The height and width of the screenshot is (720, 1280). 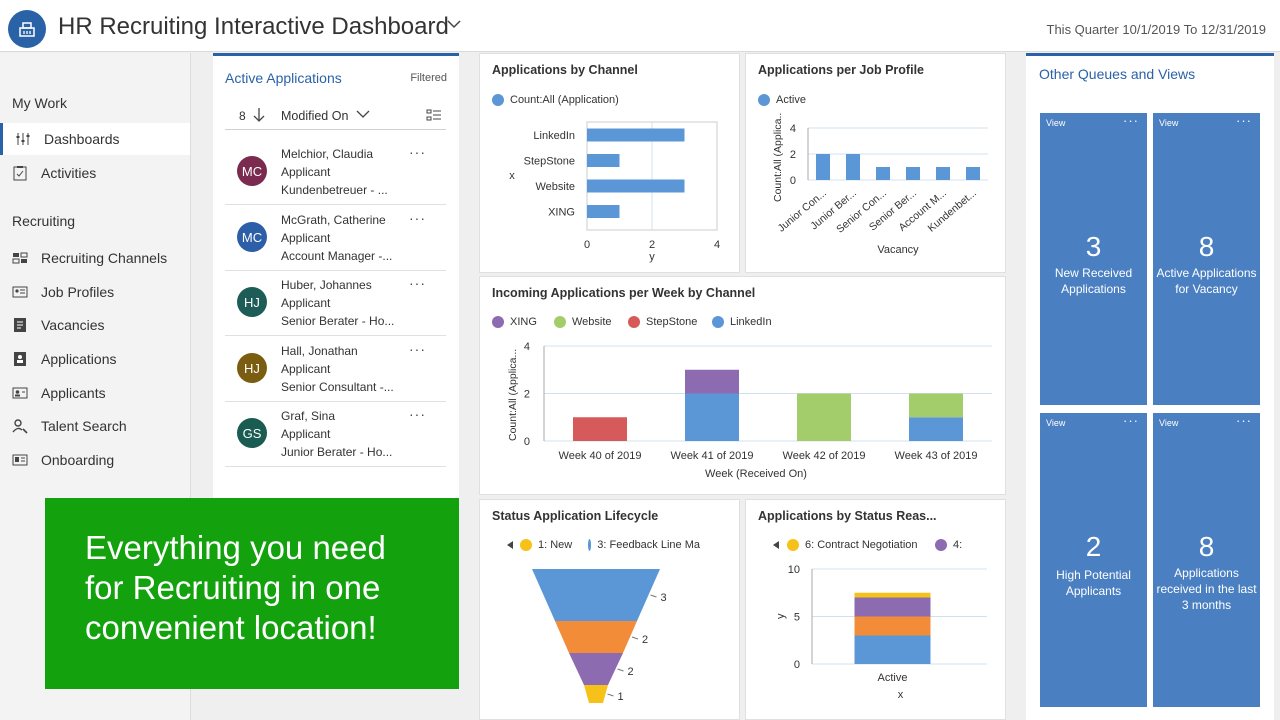 What do you see at coordinates (1206, 589) in the screenshot?
I see `queue-label: Applications received in the last 3 months` at bounding box center [1206, 589].